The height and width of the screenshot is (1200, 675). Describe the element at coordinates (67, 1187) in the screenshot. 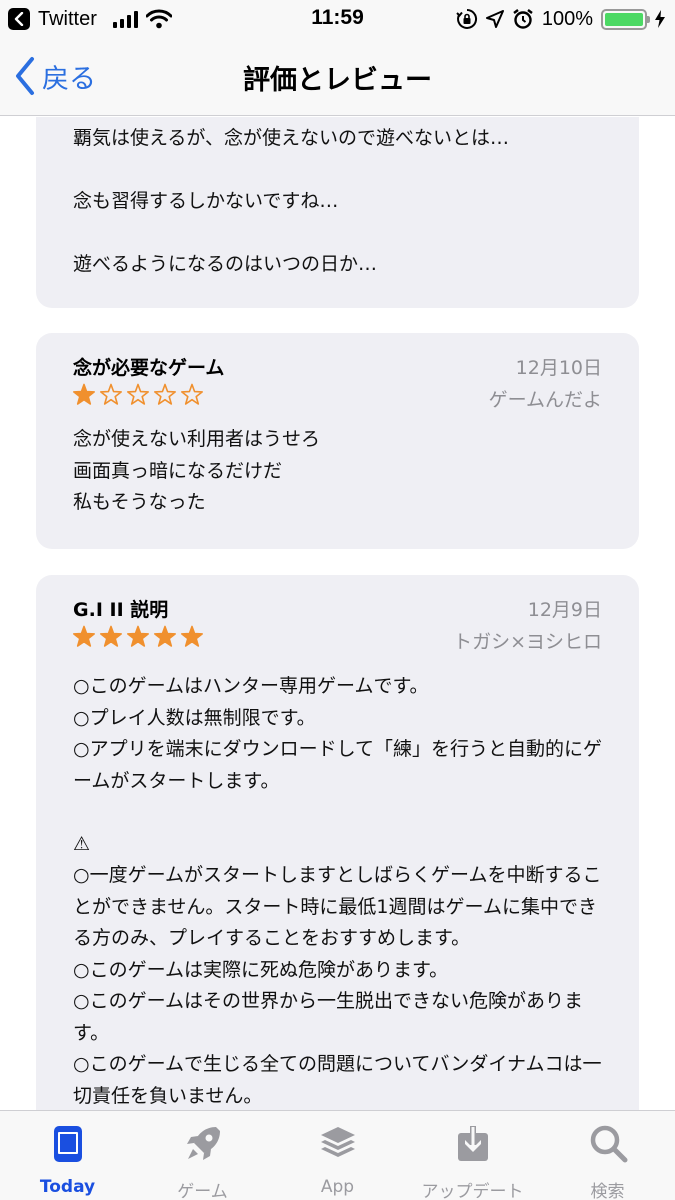

I see `tab-label: Today` at that location.